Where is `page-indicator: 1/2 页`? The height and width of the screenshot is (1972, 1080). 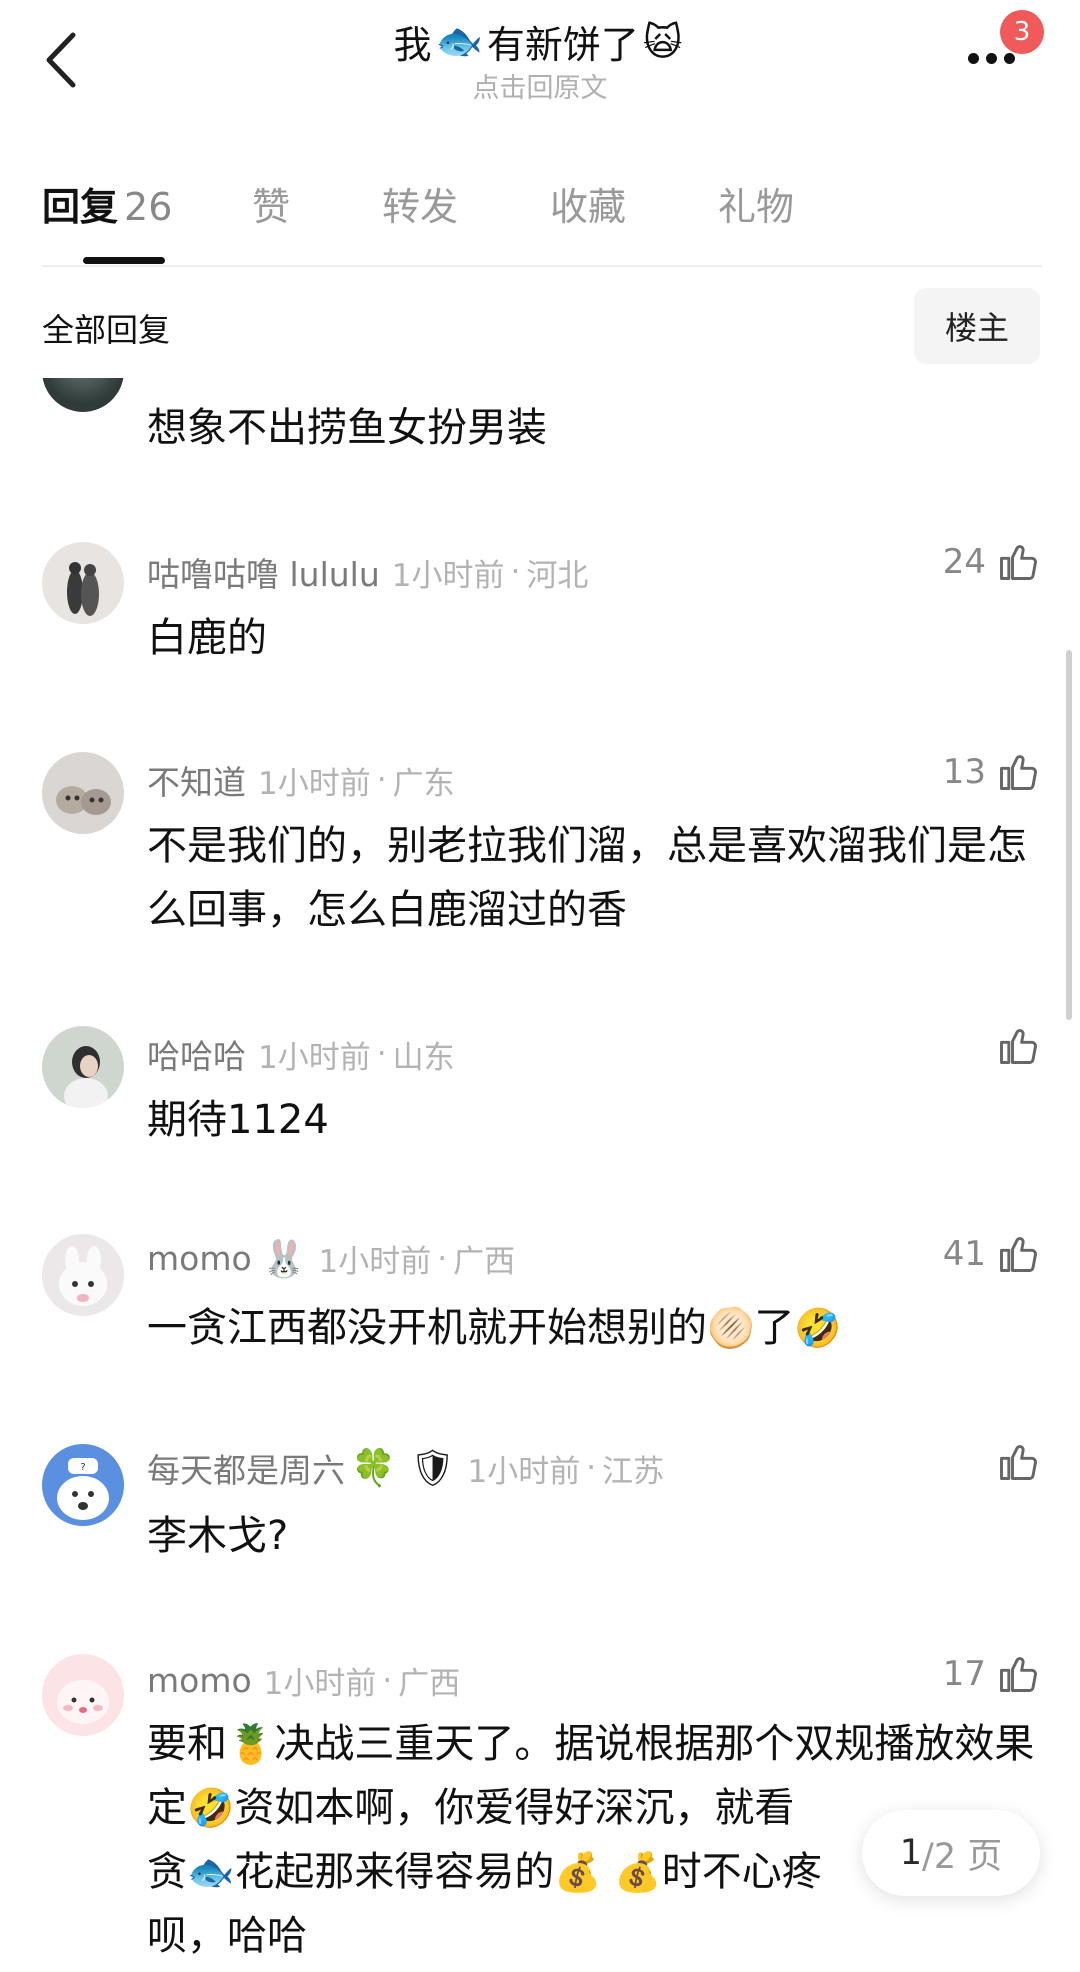
page-indicator: 1/2 页 is located at coordinates (951, 1853).